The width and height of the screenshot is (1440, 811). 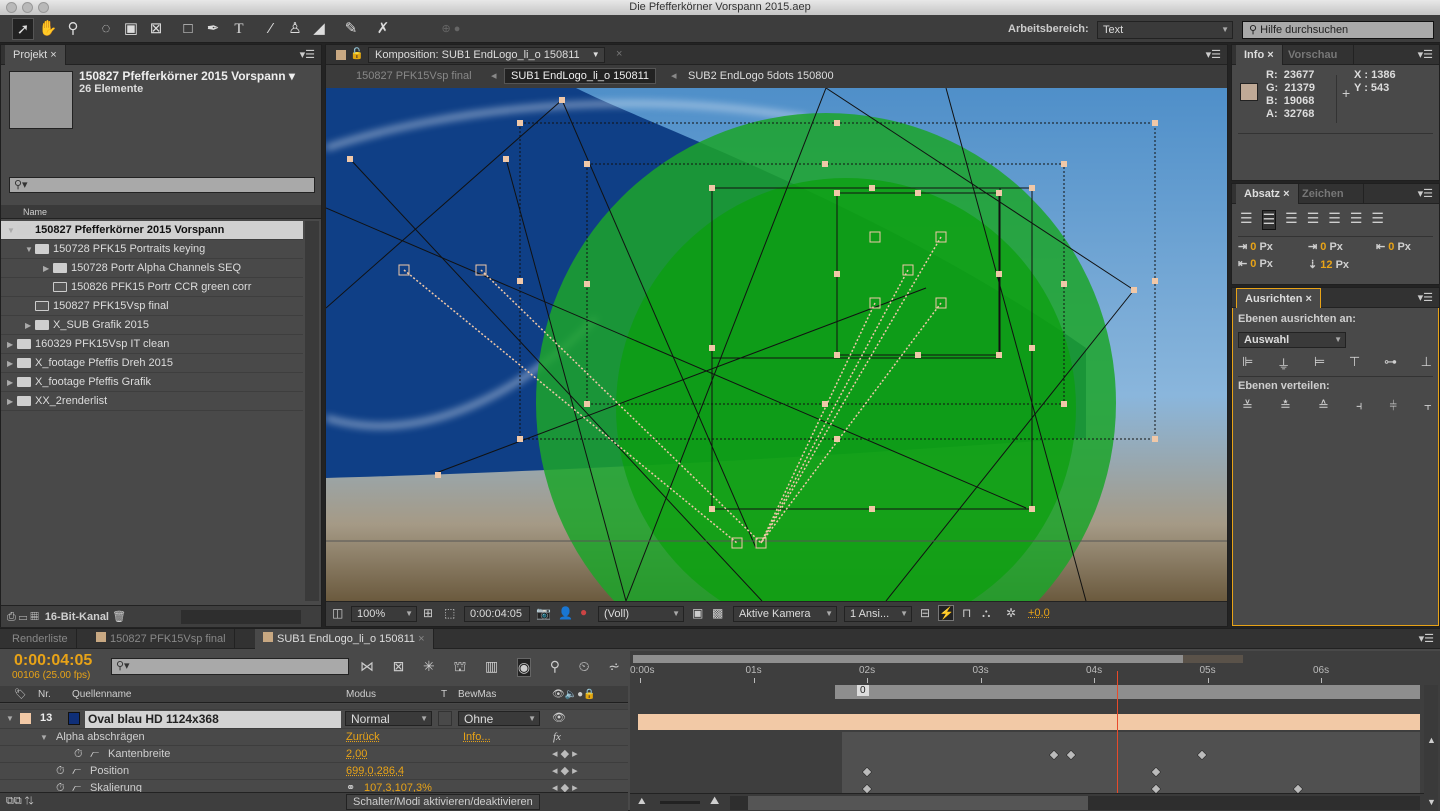 What do you see at coordinates (445, 718) in the screenshot?
I see `preserve-transparency-toggle` at bounding box center [445, 718].